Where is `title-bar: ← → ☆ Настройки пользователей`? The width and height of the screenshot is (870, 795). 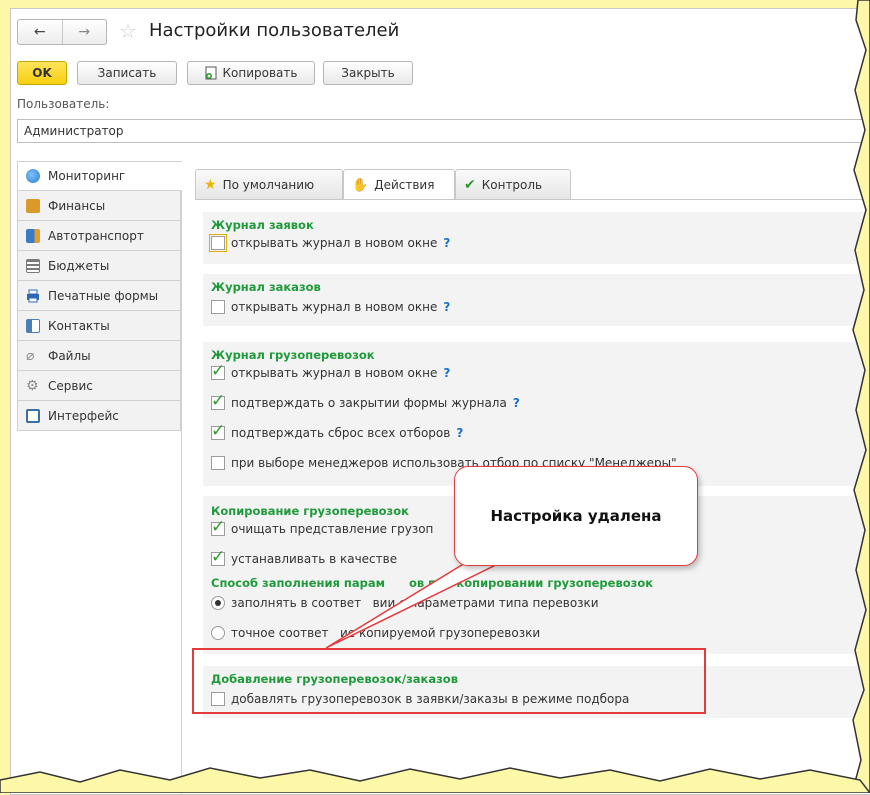
title-bar: ← → ☆ Настройки пользователей is located at coordinates (440, 29).